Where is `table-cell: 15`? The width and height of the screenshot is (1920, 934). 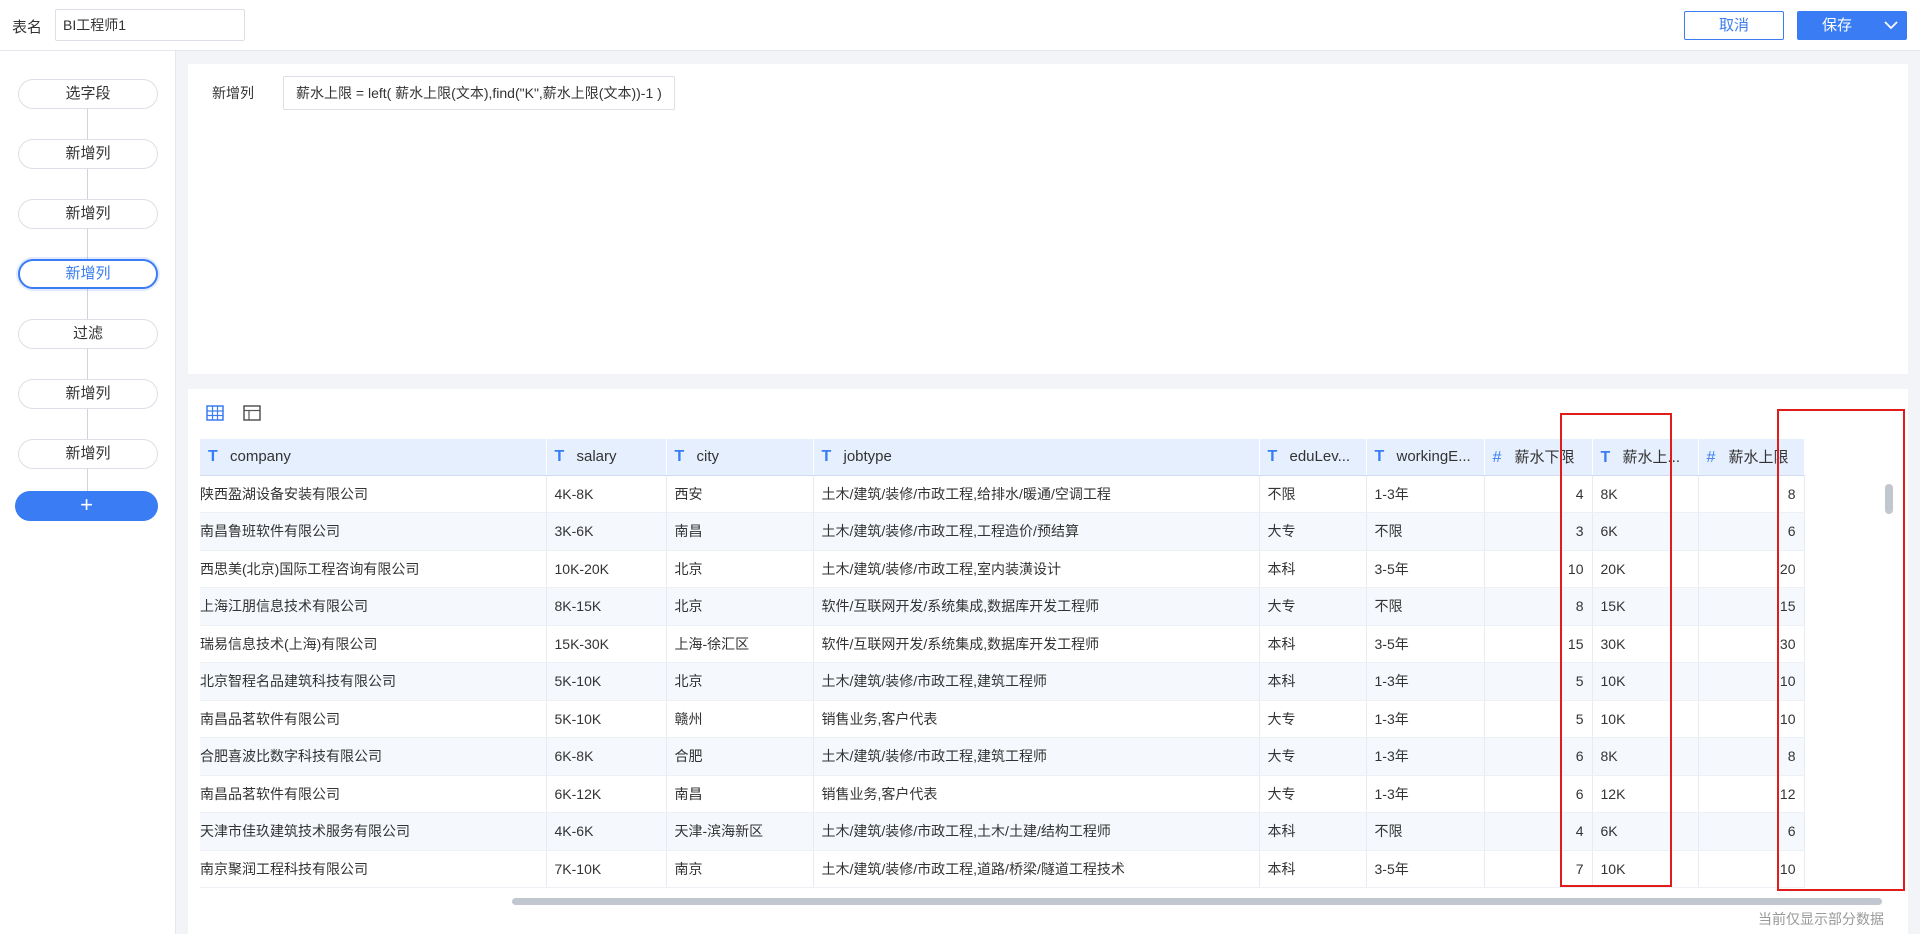
table-cell: 15 is located at coordinates (1538, 644).